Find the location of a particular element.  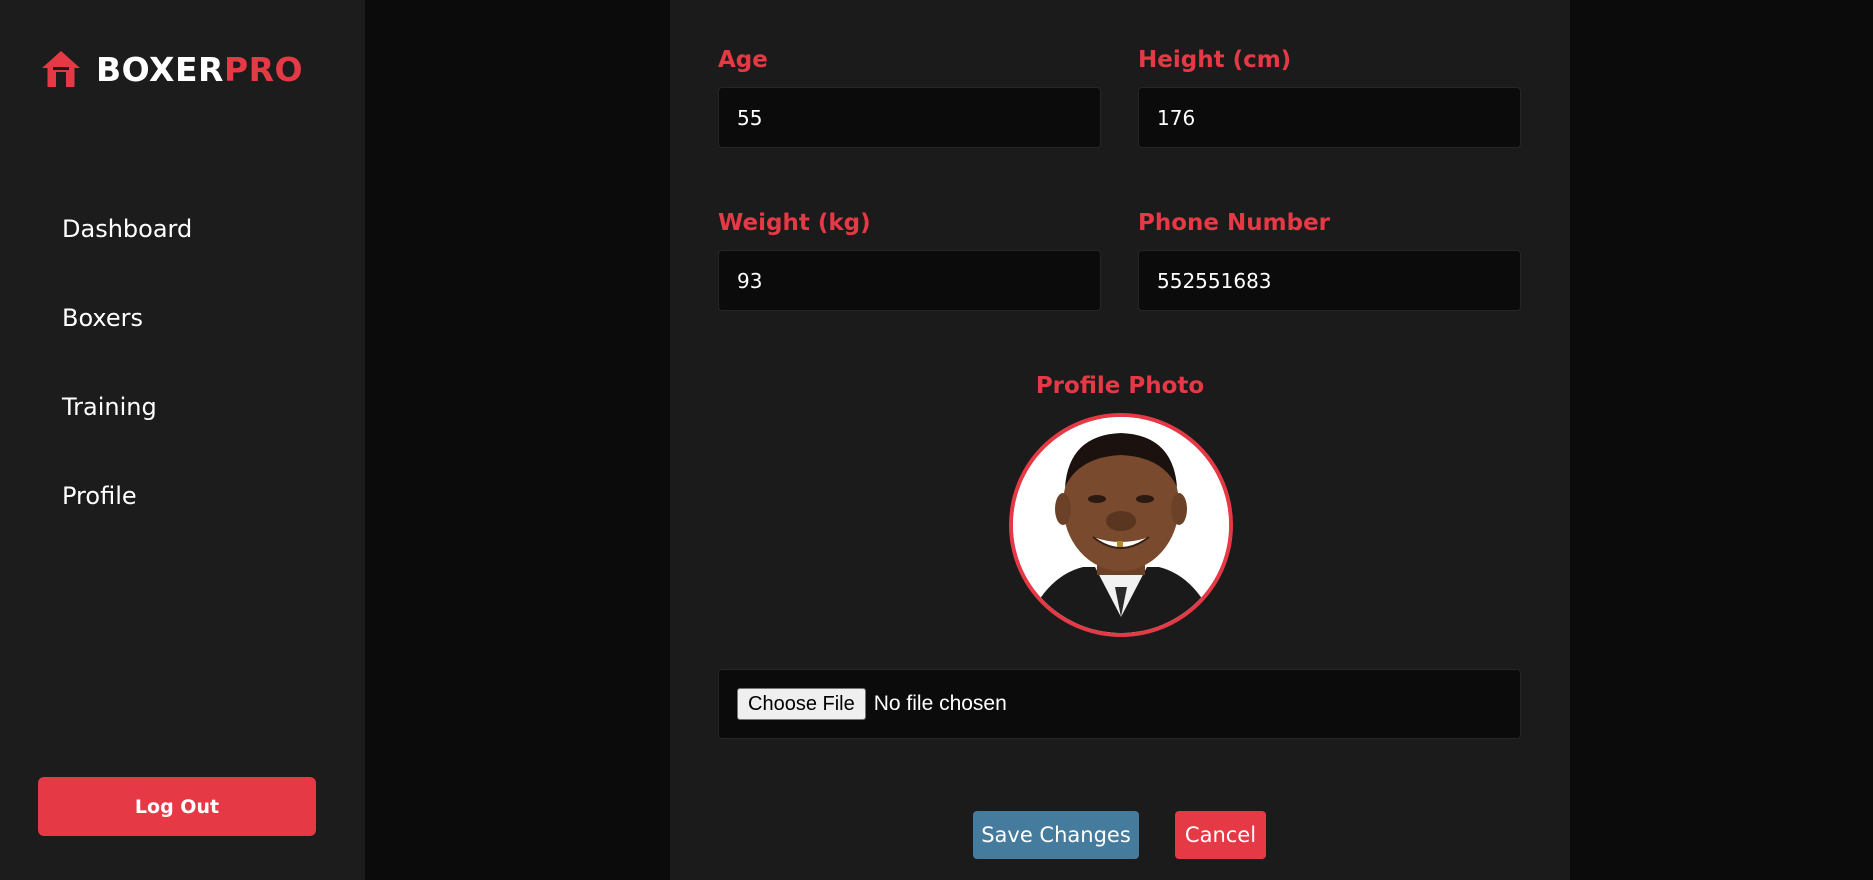

brand-name: BOXERPRO is located at coordinates (199, 69).